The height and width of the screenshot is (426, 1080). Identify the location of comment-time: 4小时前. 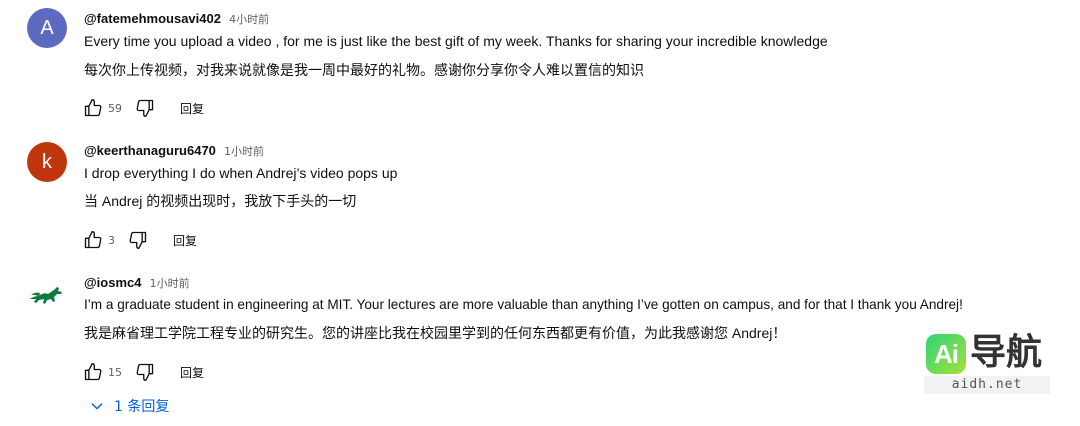
(249, 19).